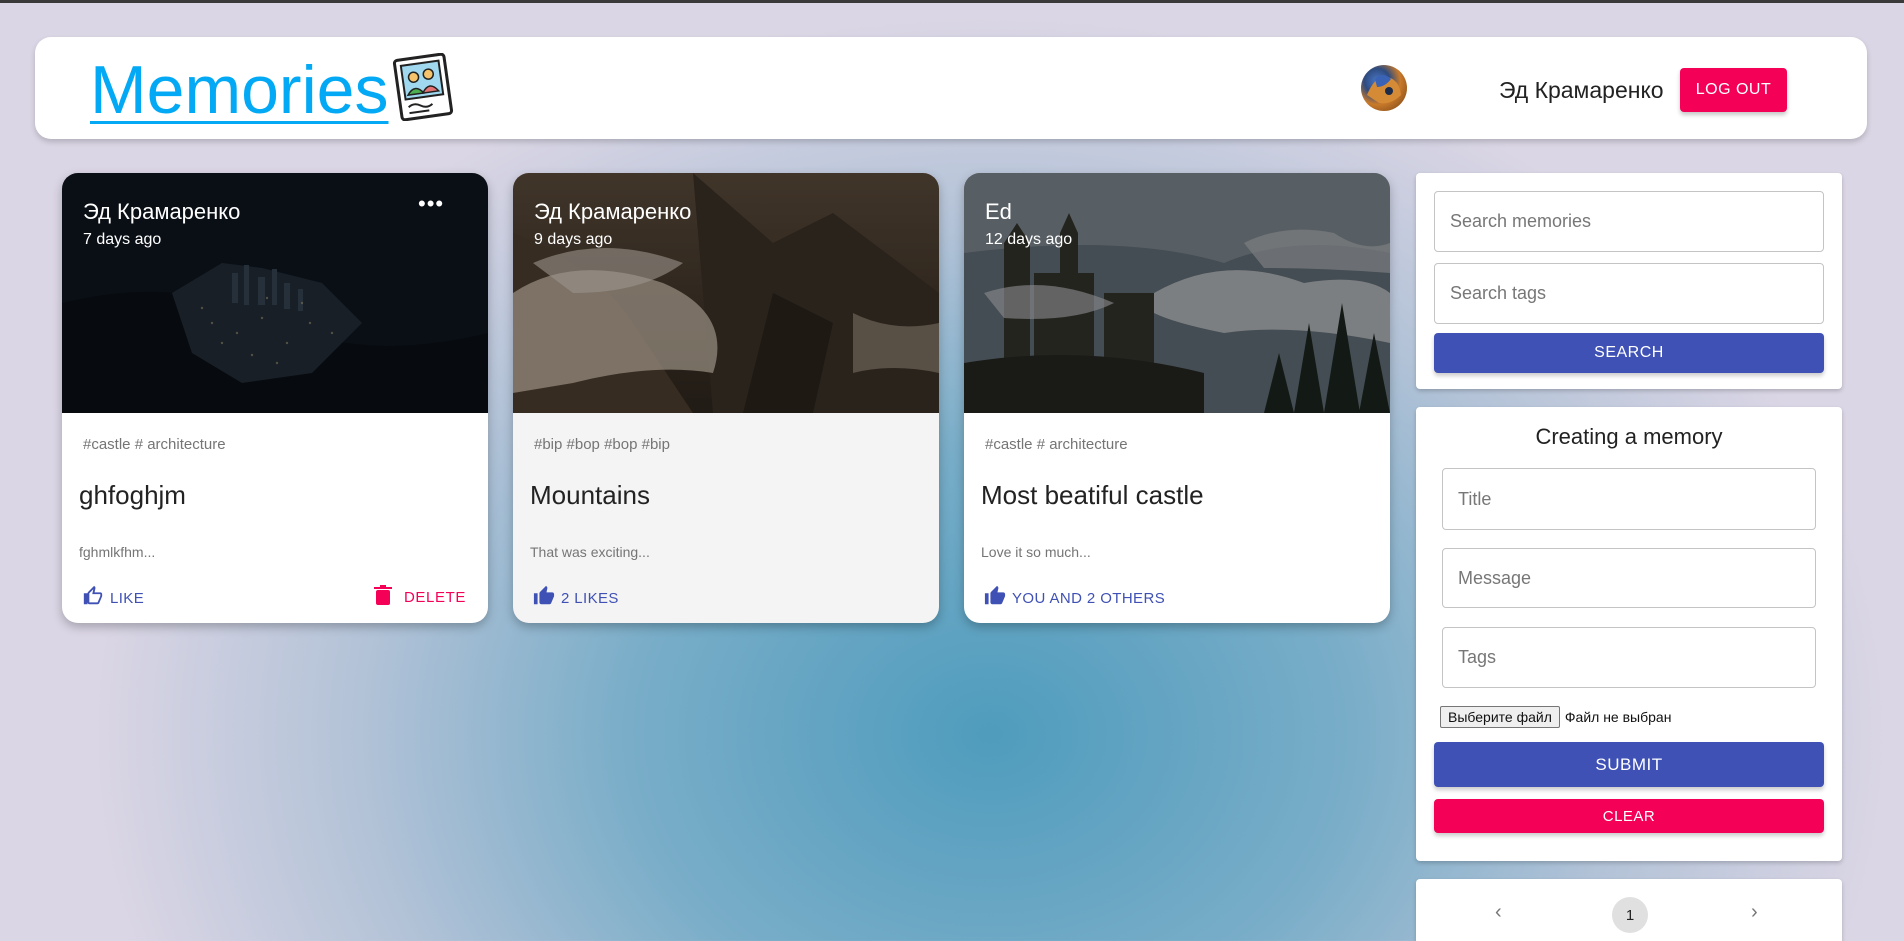  Describe the element at coordinates (1629, 353) in the screenshot. I see `search-button: SEARCH` at that location.